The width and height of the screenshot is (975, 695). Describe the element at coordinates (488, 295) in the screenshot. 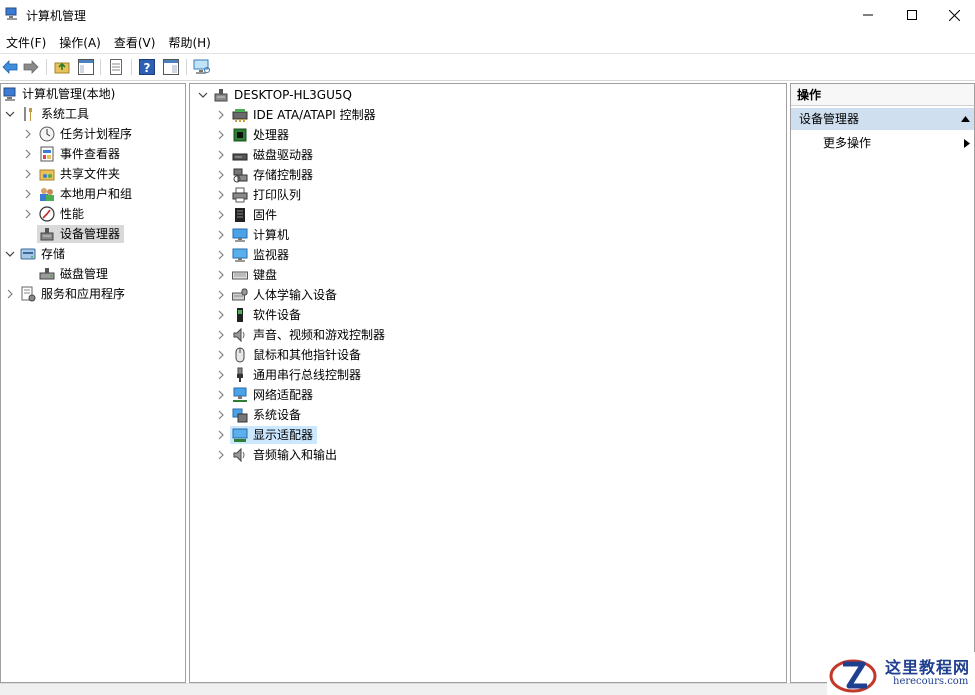

I see `device-category-row: 人体学输入设备` at that location.